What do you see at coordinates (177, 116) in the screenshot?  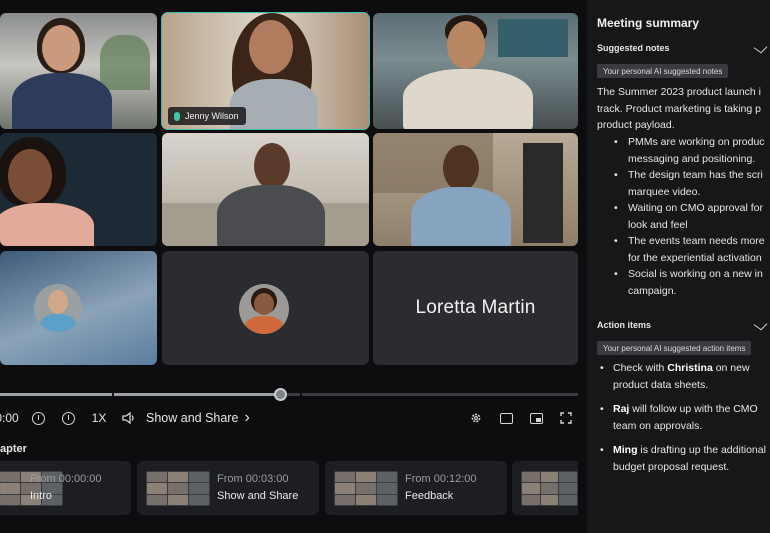 I see `mic-icon` at bounding box center [177, 116].